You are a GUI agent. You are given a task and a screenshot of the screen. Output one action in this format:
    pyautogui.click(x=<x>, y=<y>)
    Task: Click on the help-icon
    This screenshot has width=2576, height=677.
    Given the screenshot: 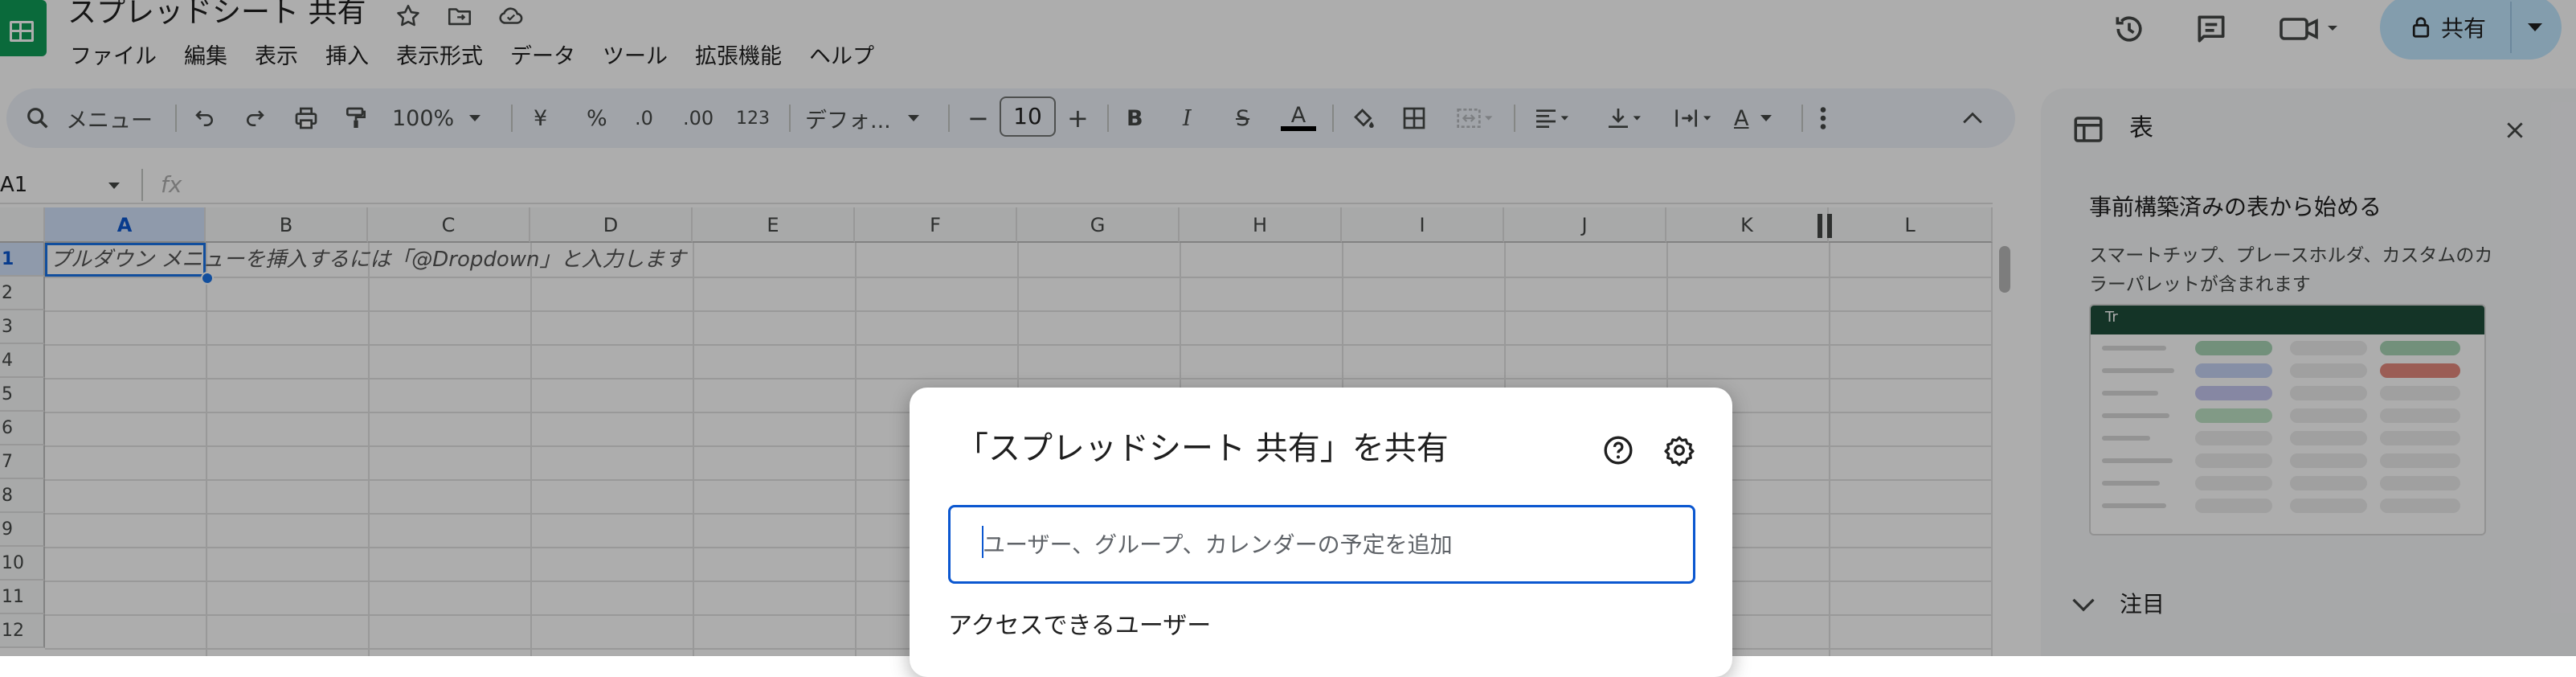 What is the action you would take?
    pyautogui.click(x=1618, y=450)
    